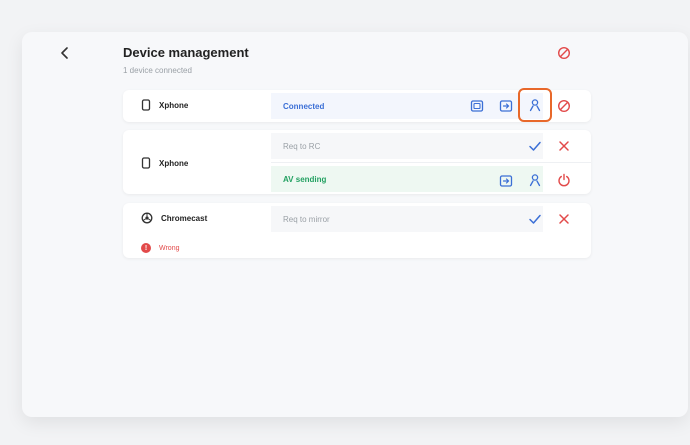 The height and width of the screenshot is (445, 690). Describe the element at coordinates (184, 218) in the screenshot. I see `device-name: Chromecast` at that location.